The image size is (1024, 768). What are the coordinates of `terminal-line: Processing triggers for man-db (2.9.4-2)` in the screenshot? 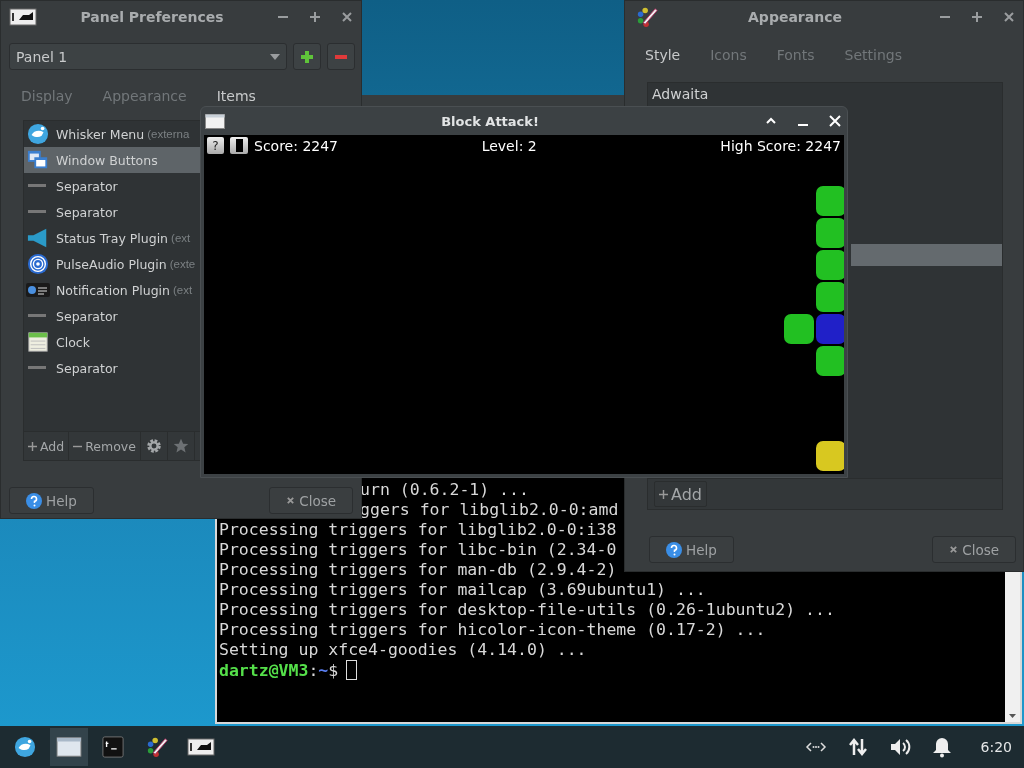 It's located at (418, 570).